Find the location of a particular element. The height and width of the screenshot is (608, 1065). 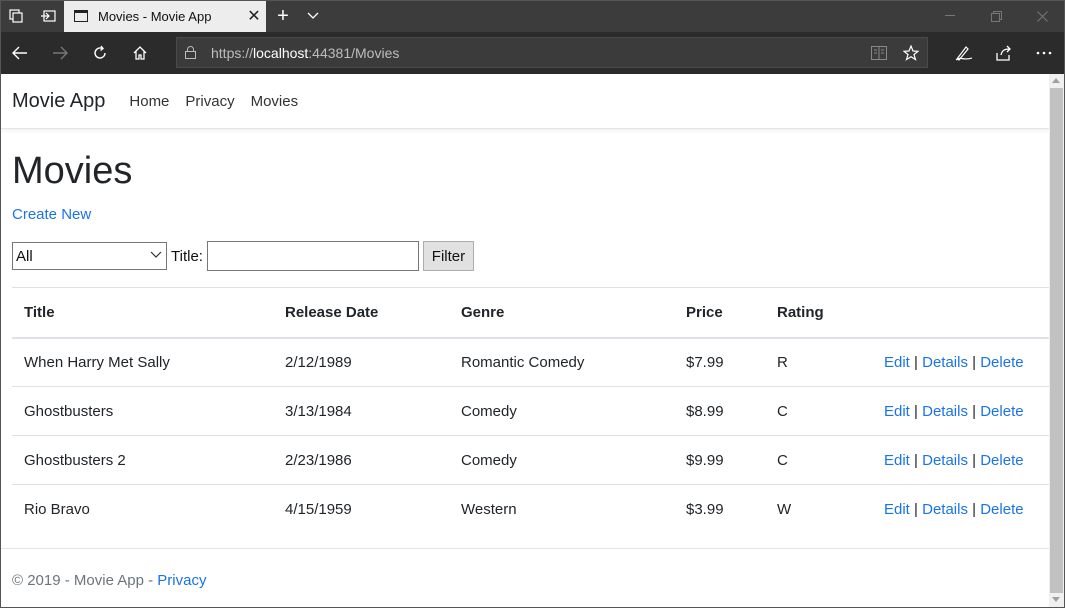

nav-movies: Movies is located at coordinates (275, 101).